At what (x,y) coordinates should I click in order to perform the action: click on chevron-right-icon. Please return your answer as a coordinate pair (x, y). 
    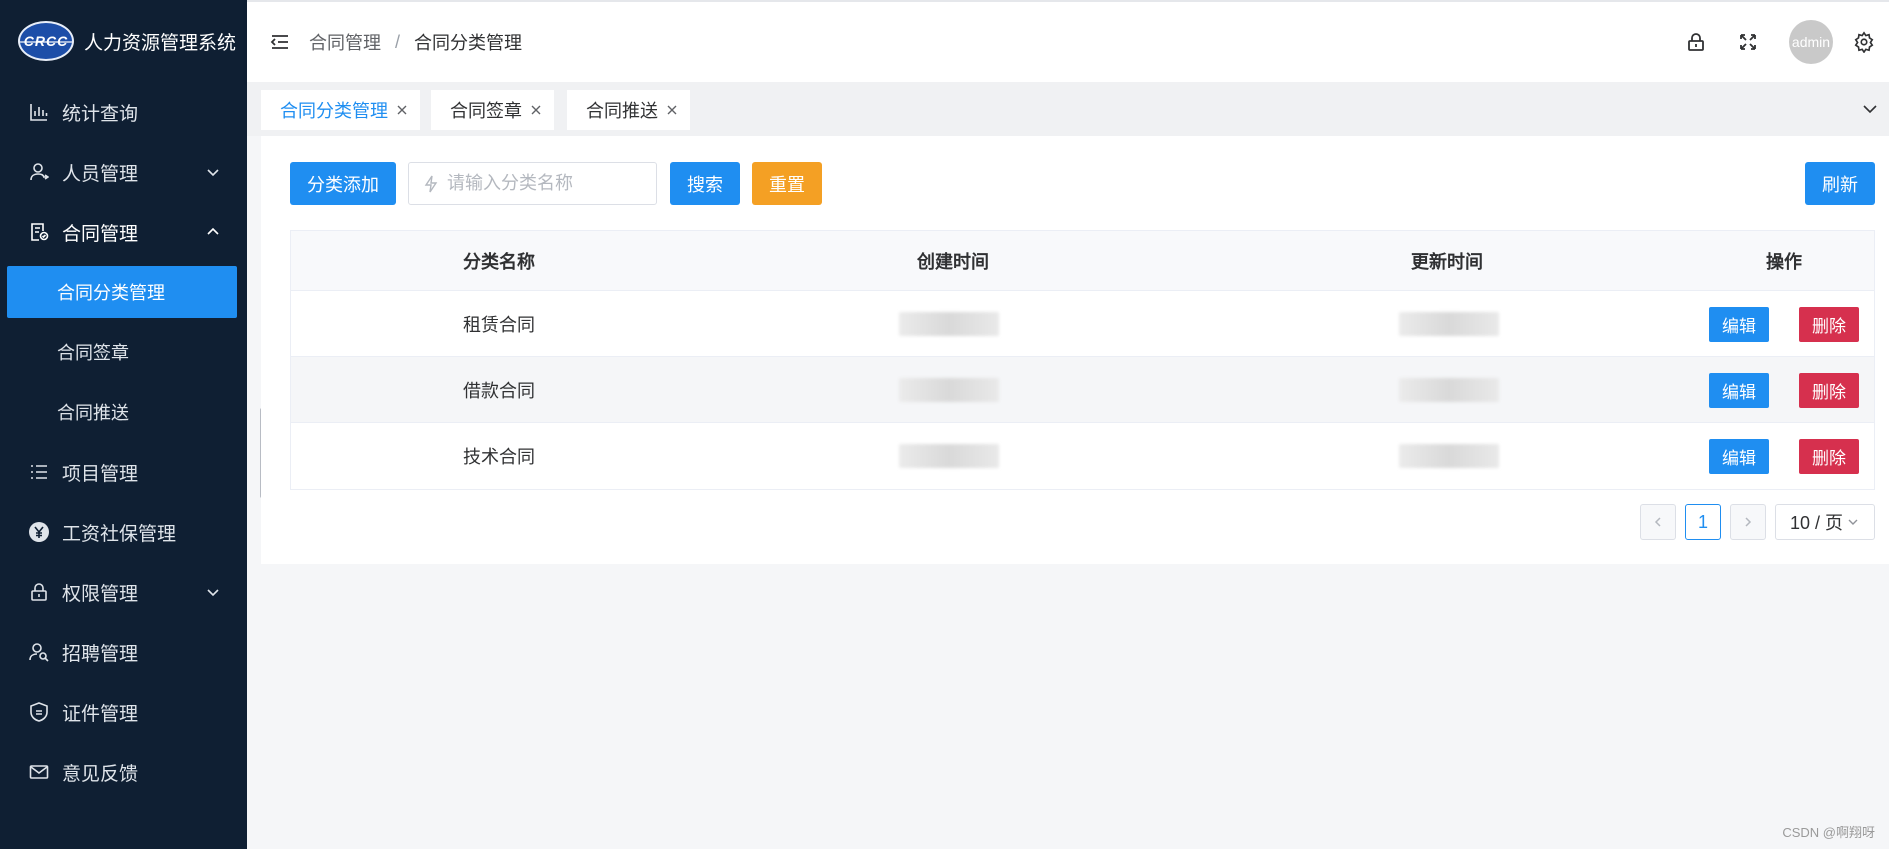
    Looking at the image, I should click on (1748, 522).